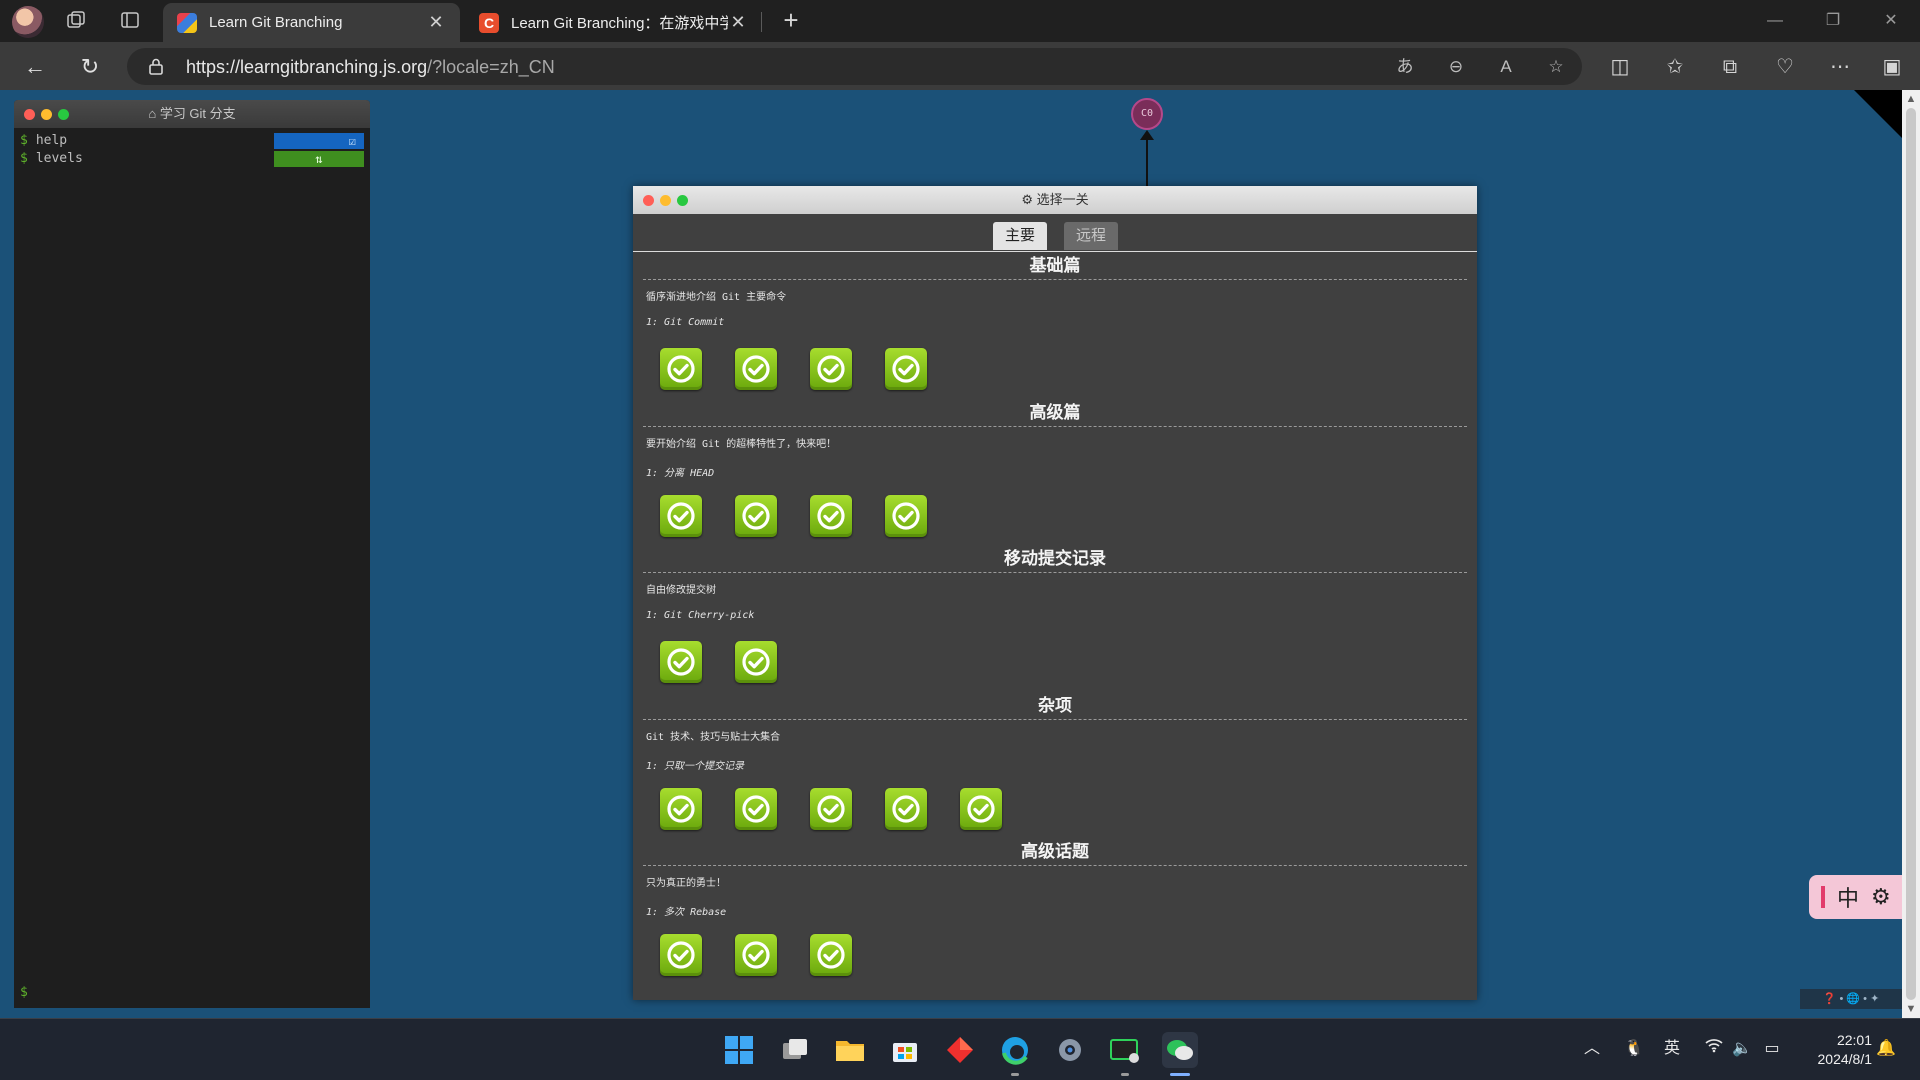 This screenshot has height=1080, width=1920. What do you see at coordinates (1027, 199) in the screenshot?
I see `gear-icon: ⚙` at bounding box center [1027, 199].